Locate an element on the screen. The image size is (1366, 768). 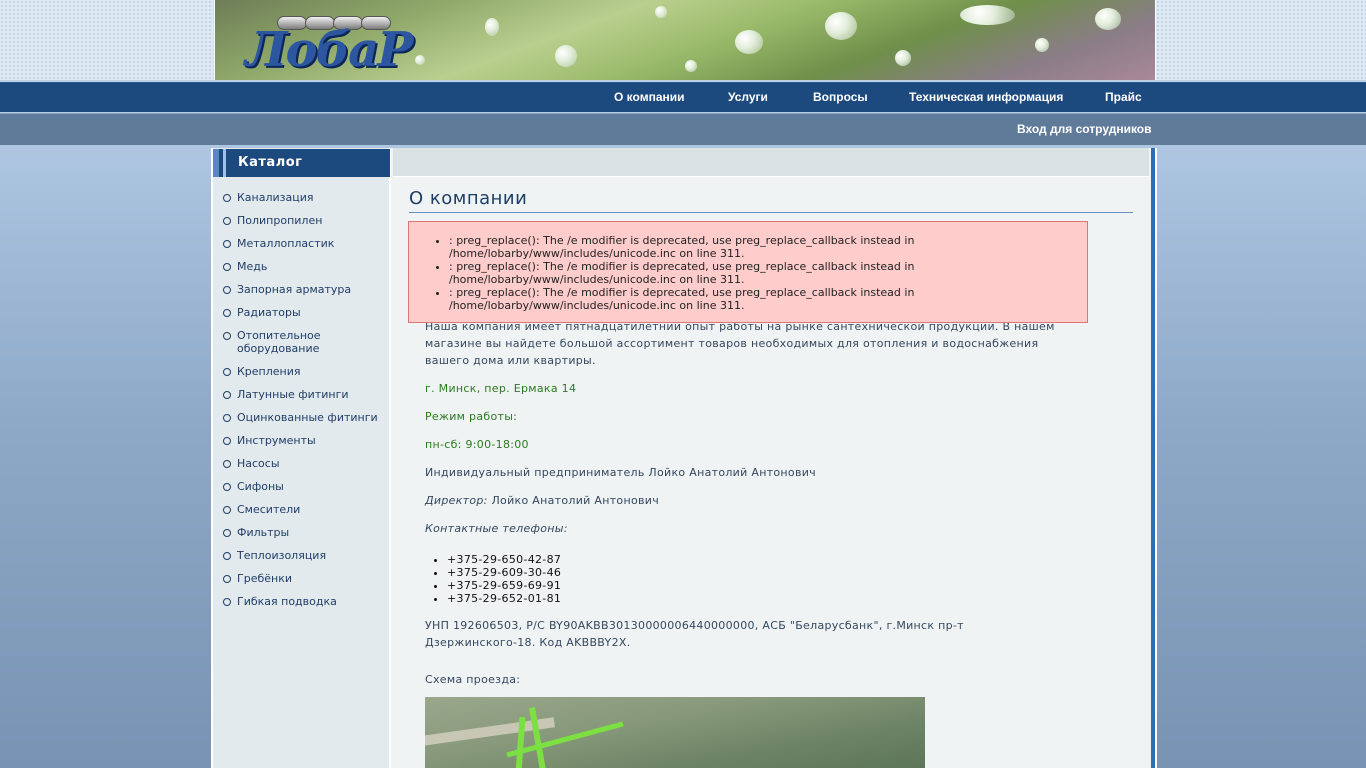
catalog-item: Гибкая подводка is located at coordinates (302, 601).